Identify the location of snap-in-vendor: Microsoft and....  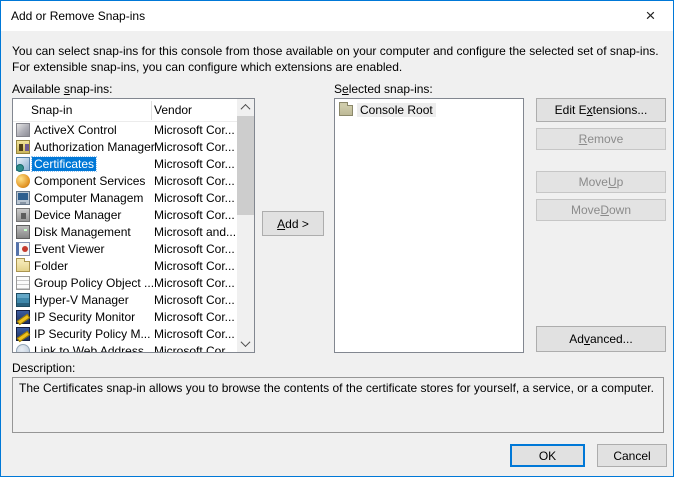
(195, 232).